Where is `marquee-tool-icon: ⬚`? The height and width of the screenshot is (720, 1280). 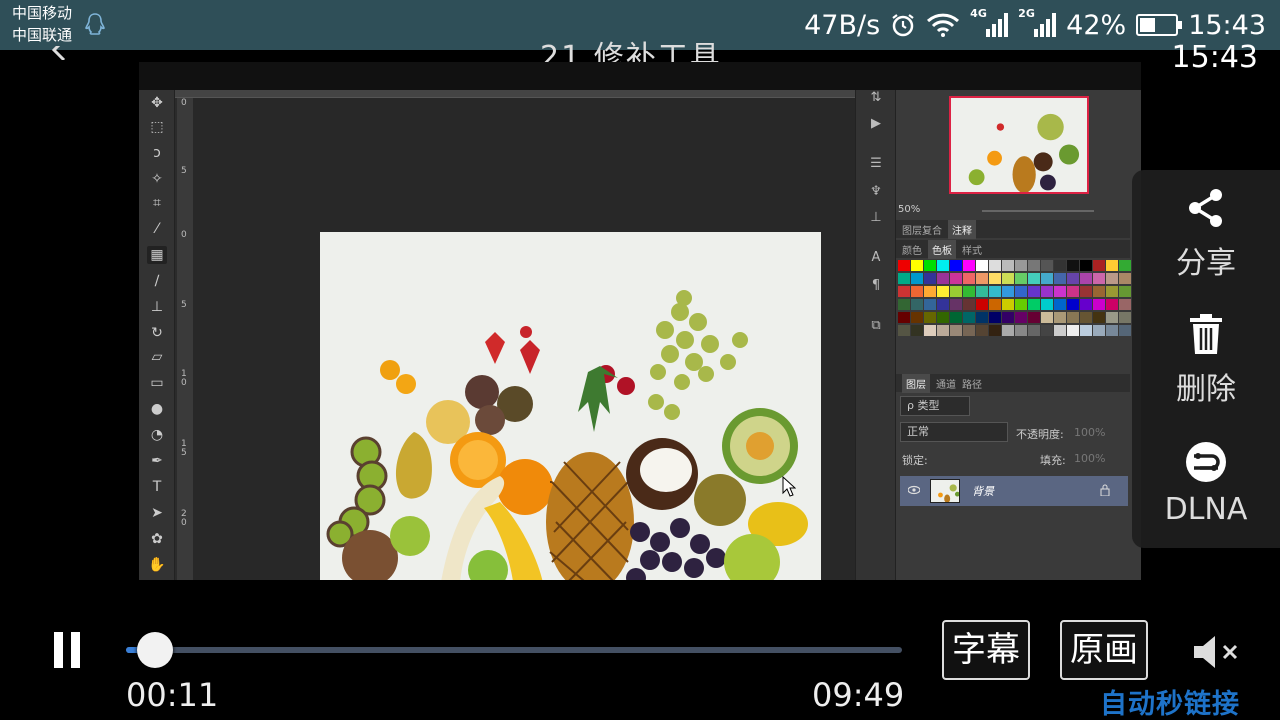 marquee-tool-icon: ⬚ is located at coordinates (157, 127).